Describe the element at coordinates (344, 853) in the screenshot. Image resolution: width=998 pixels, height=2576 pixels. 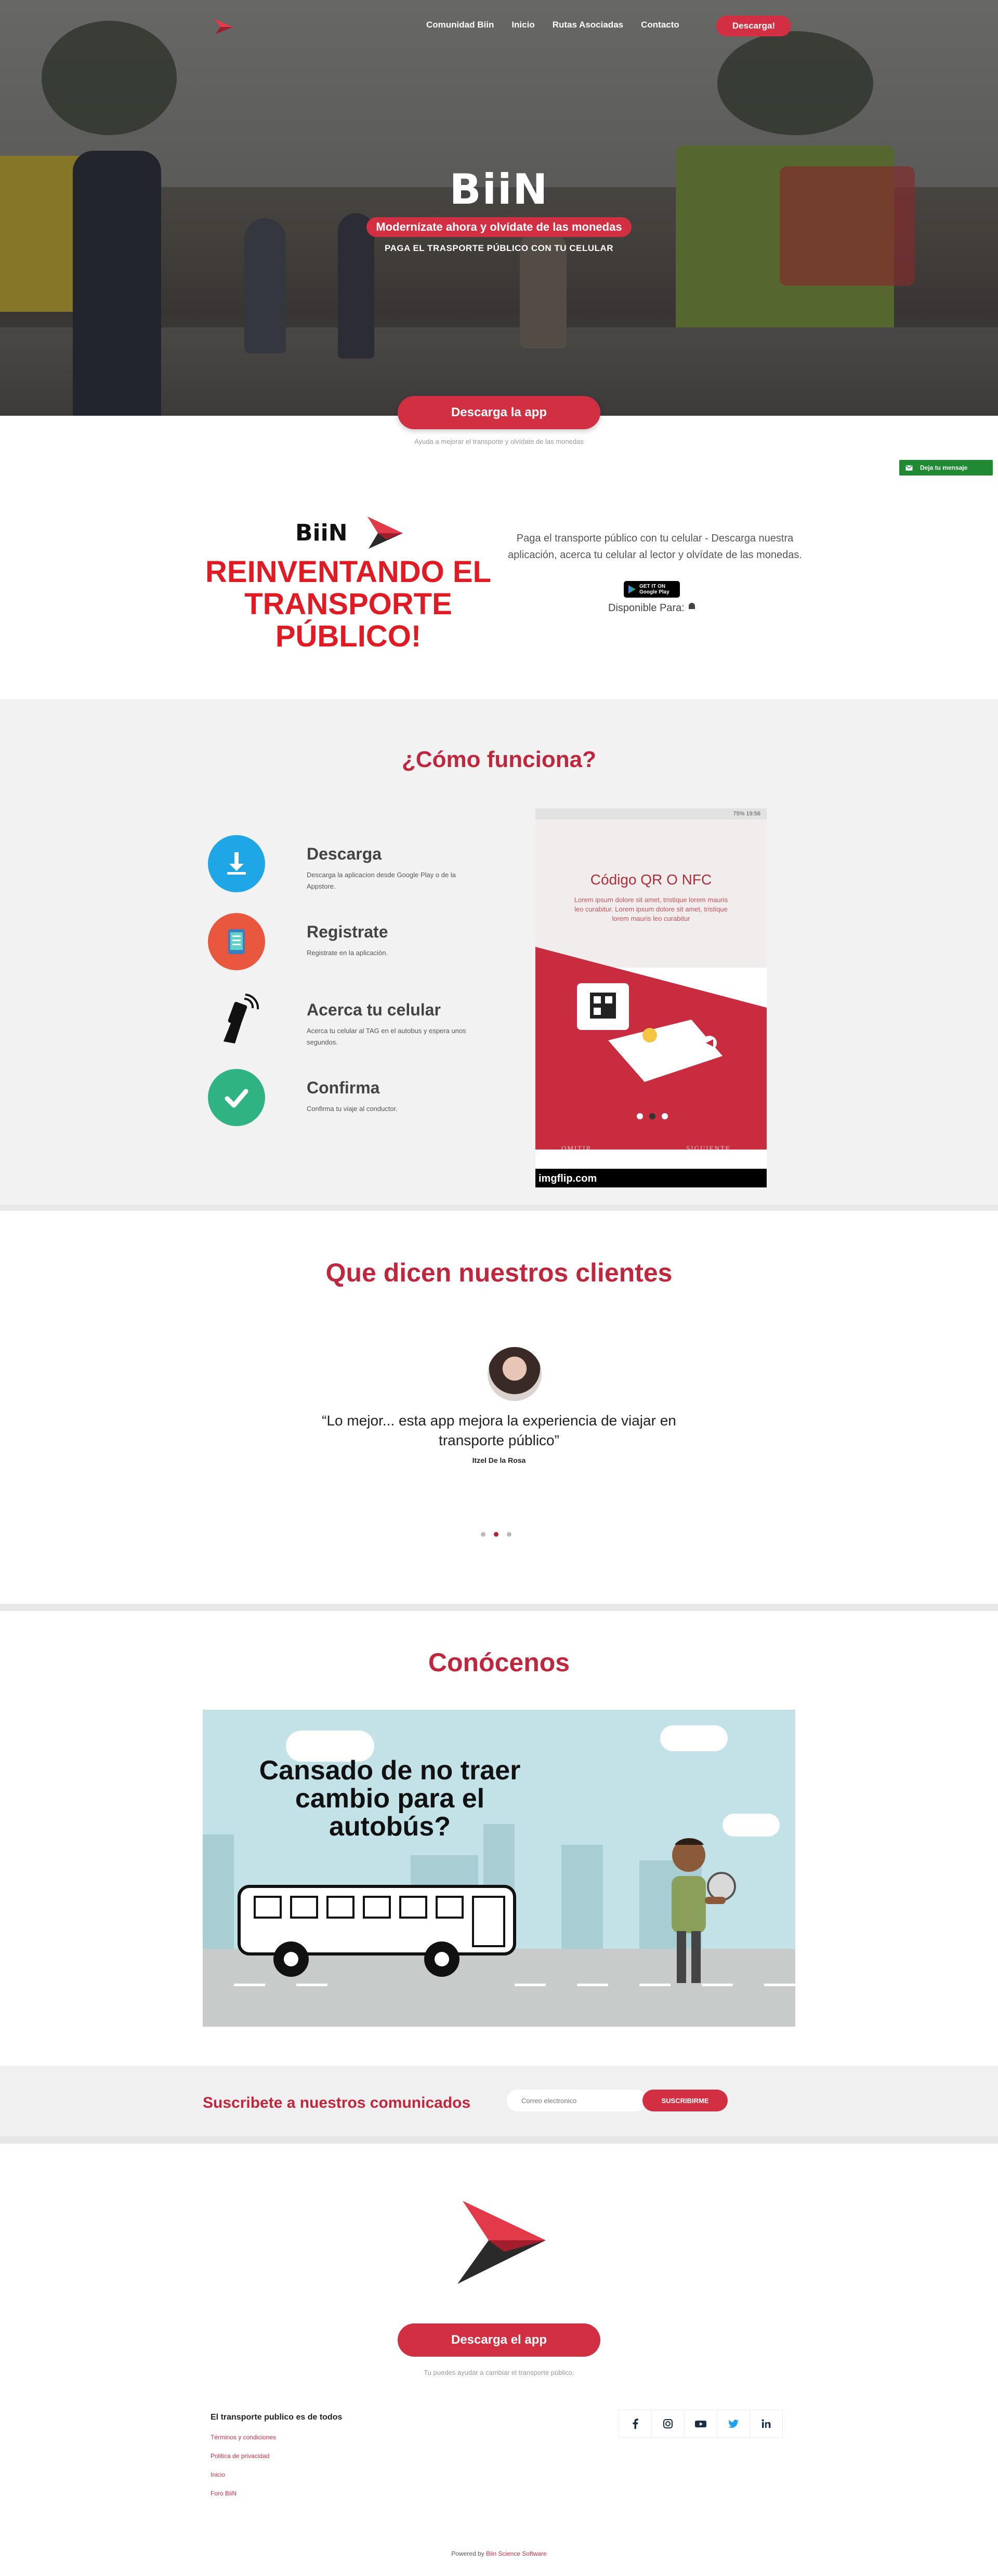
I see `step-title: Descarga` at that location.